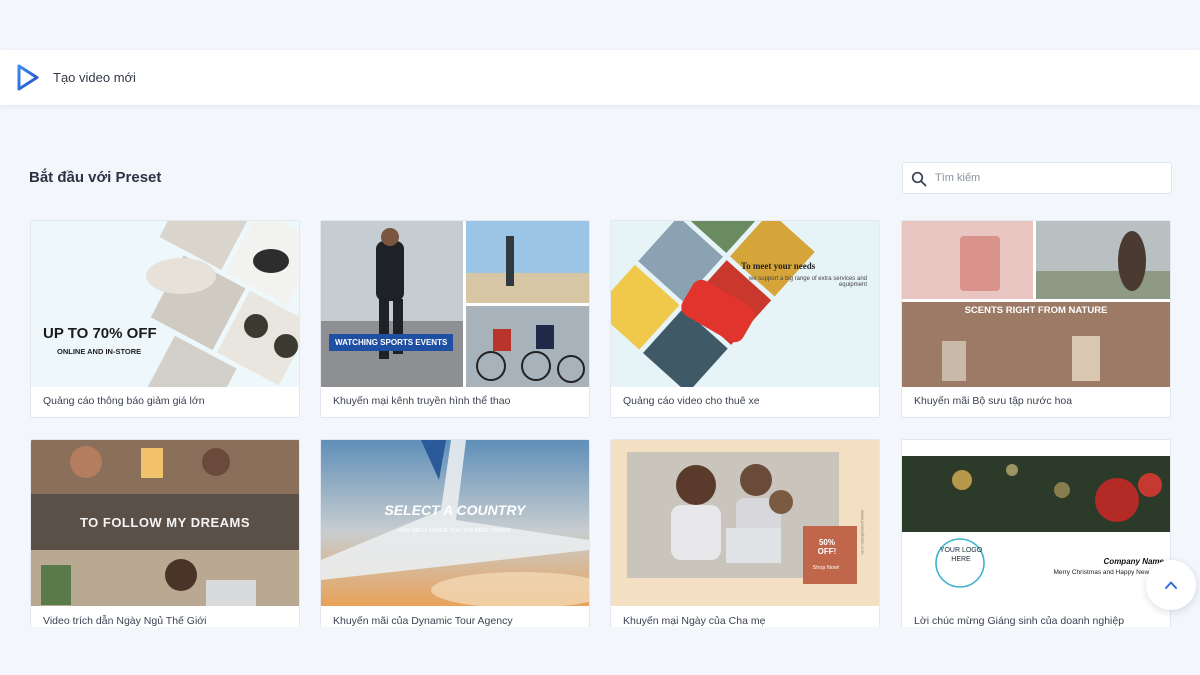  Describe the element at coordinates (99, 351) in the screenshot. I see `thumb-subtext: ONLINE AND IN-STORE` at that location.